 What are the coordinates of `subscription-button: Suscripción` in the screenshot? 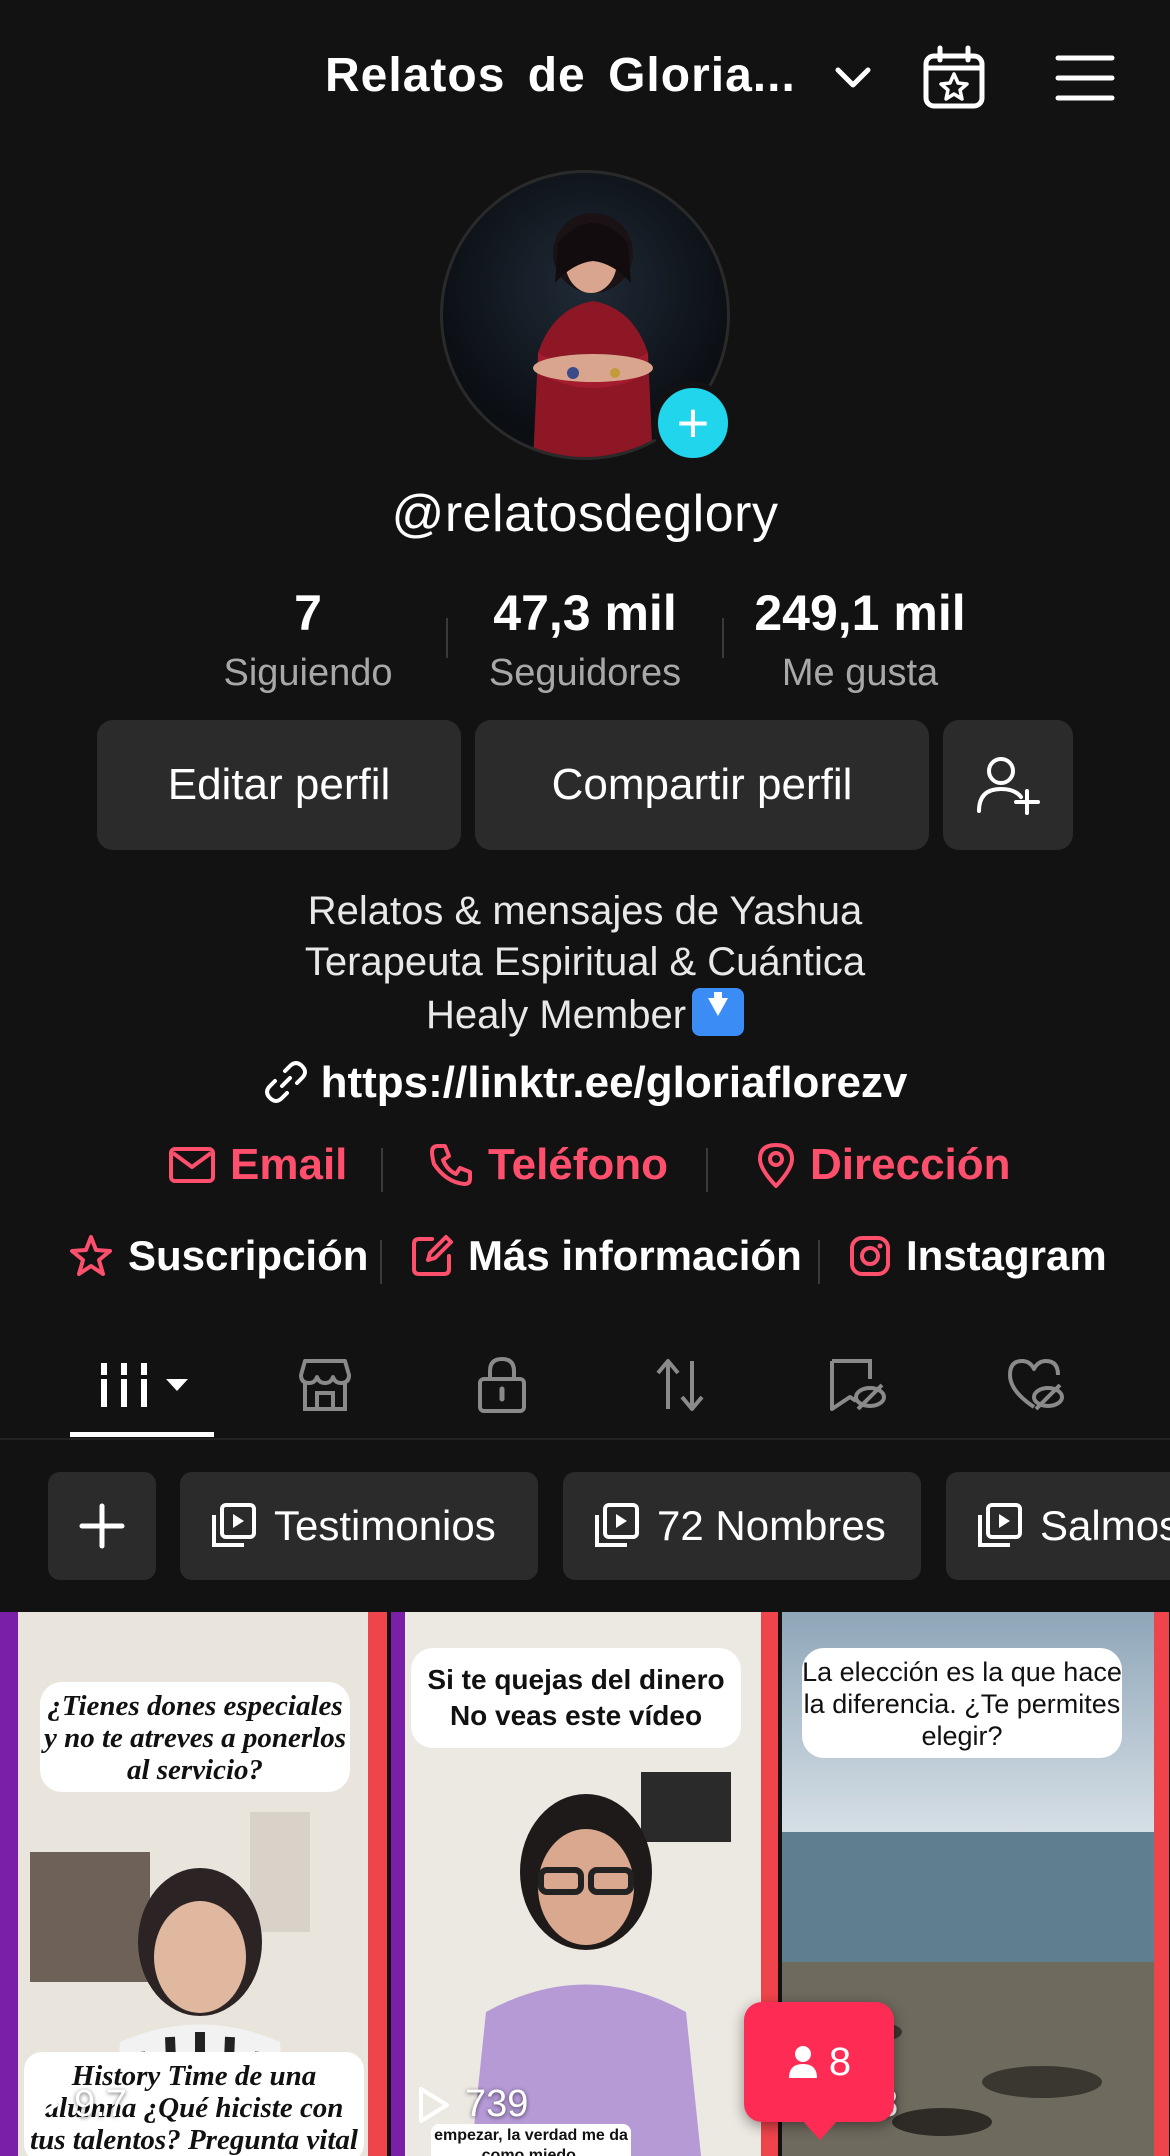 It's located at (218, 1256).